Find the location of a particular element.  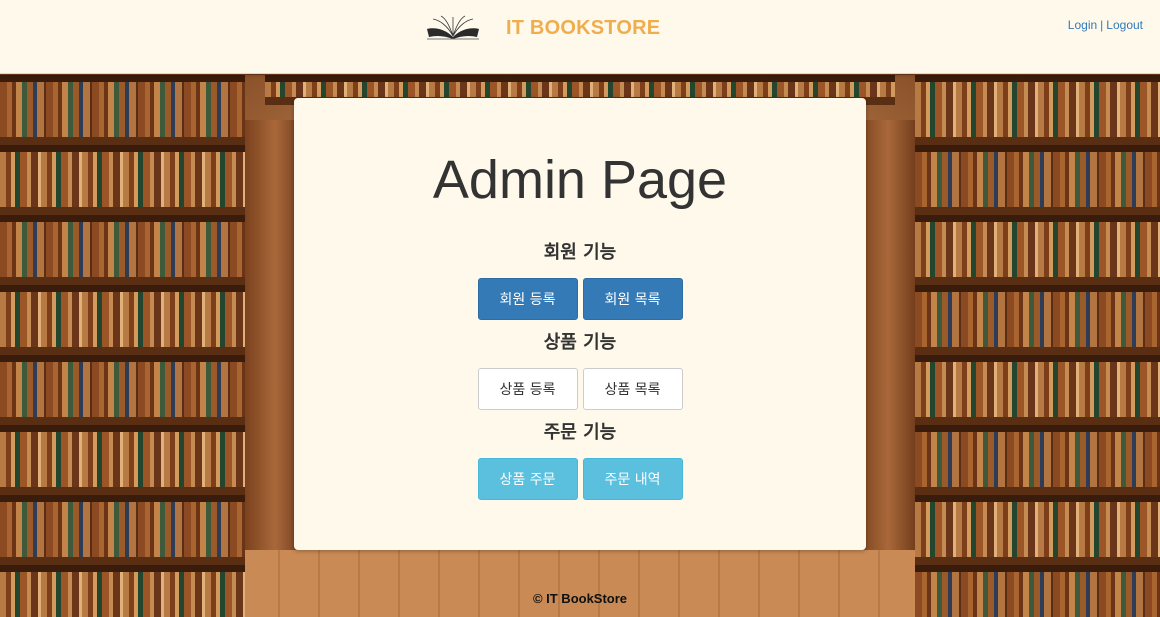

product-order-button: 상품 주문 is located at coordinates (527, 479).